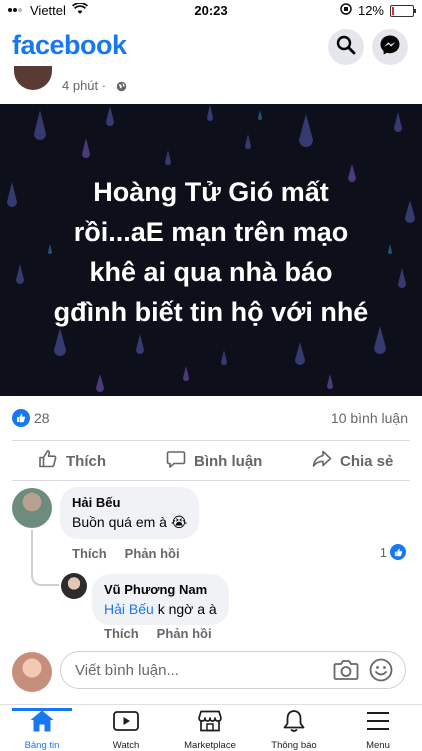  I want to click on globe-icon, so click(121, 88).